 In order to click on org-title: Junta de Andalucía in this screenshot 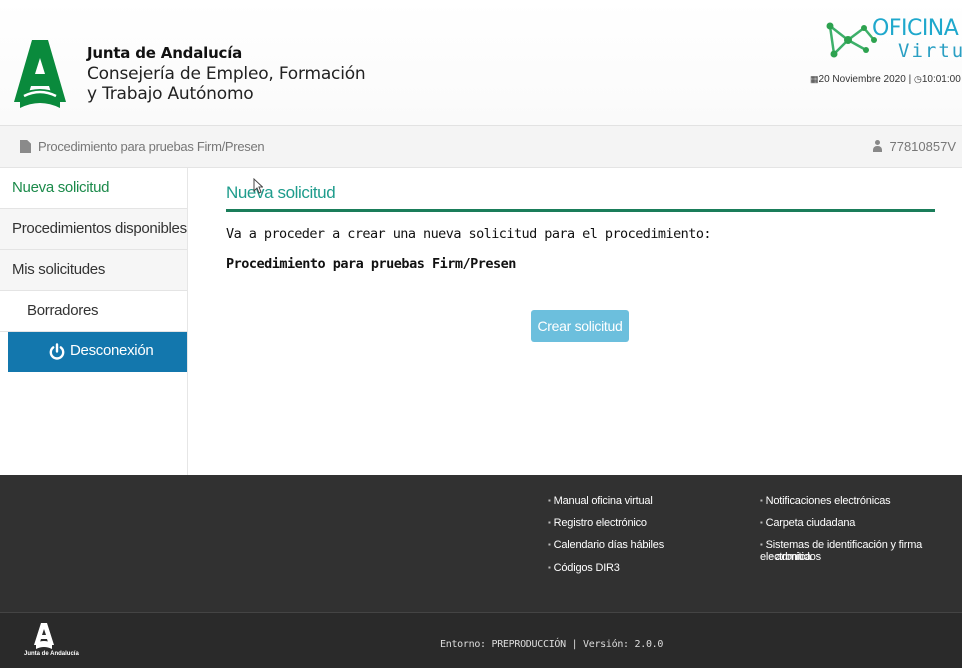, I will do `click(165, 53)`.